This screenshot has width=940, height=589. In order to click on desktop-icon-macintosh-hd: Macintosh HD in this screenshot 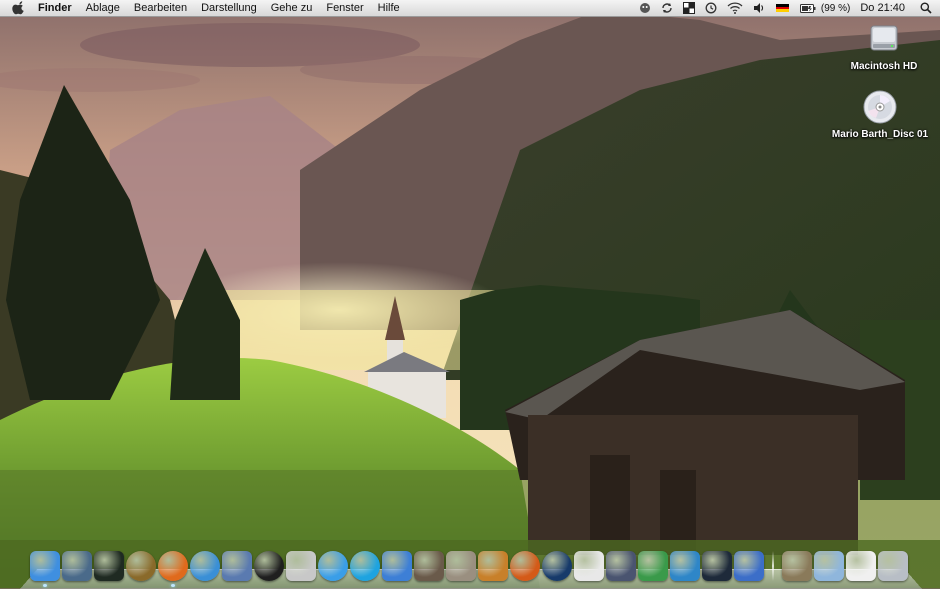, I will do `click(882, 48)`.